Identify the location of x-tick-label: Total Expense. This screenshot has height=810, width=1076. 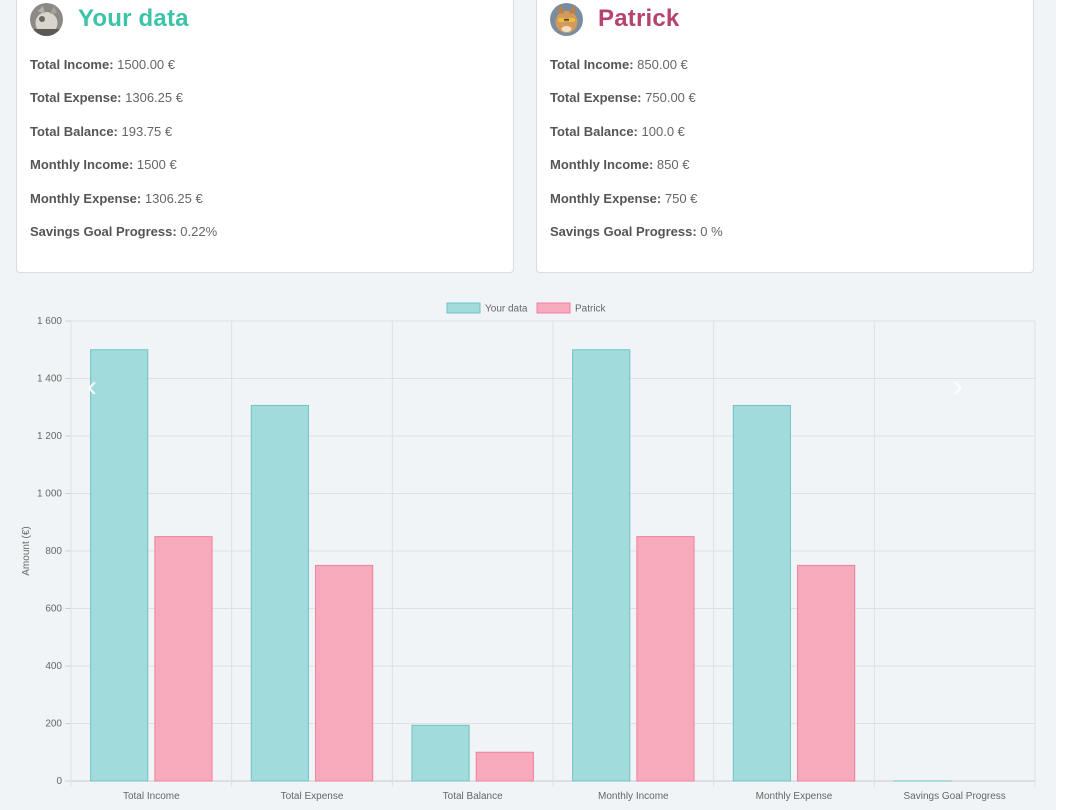
(312, 796).